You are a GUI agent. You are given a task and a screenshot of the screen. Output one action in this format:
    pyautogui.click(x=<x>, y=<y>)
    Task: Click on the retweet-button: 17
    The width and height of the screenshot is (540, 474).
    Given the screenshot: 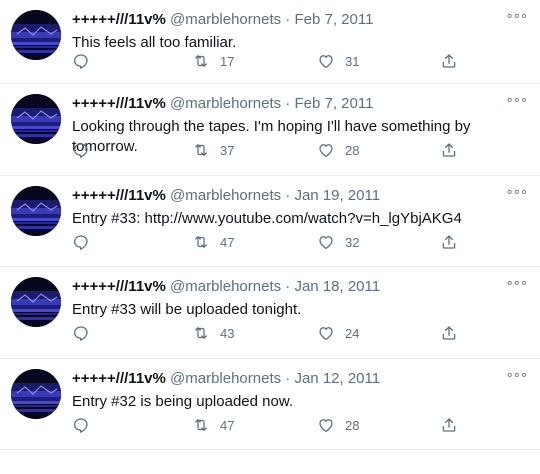 What is the action you would take?
    pyautogui.click(x=213, y=61)
    